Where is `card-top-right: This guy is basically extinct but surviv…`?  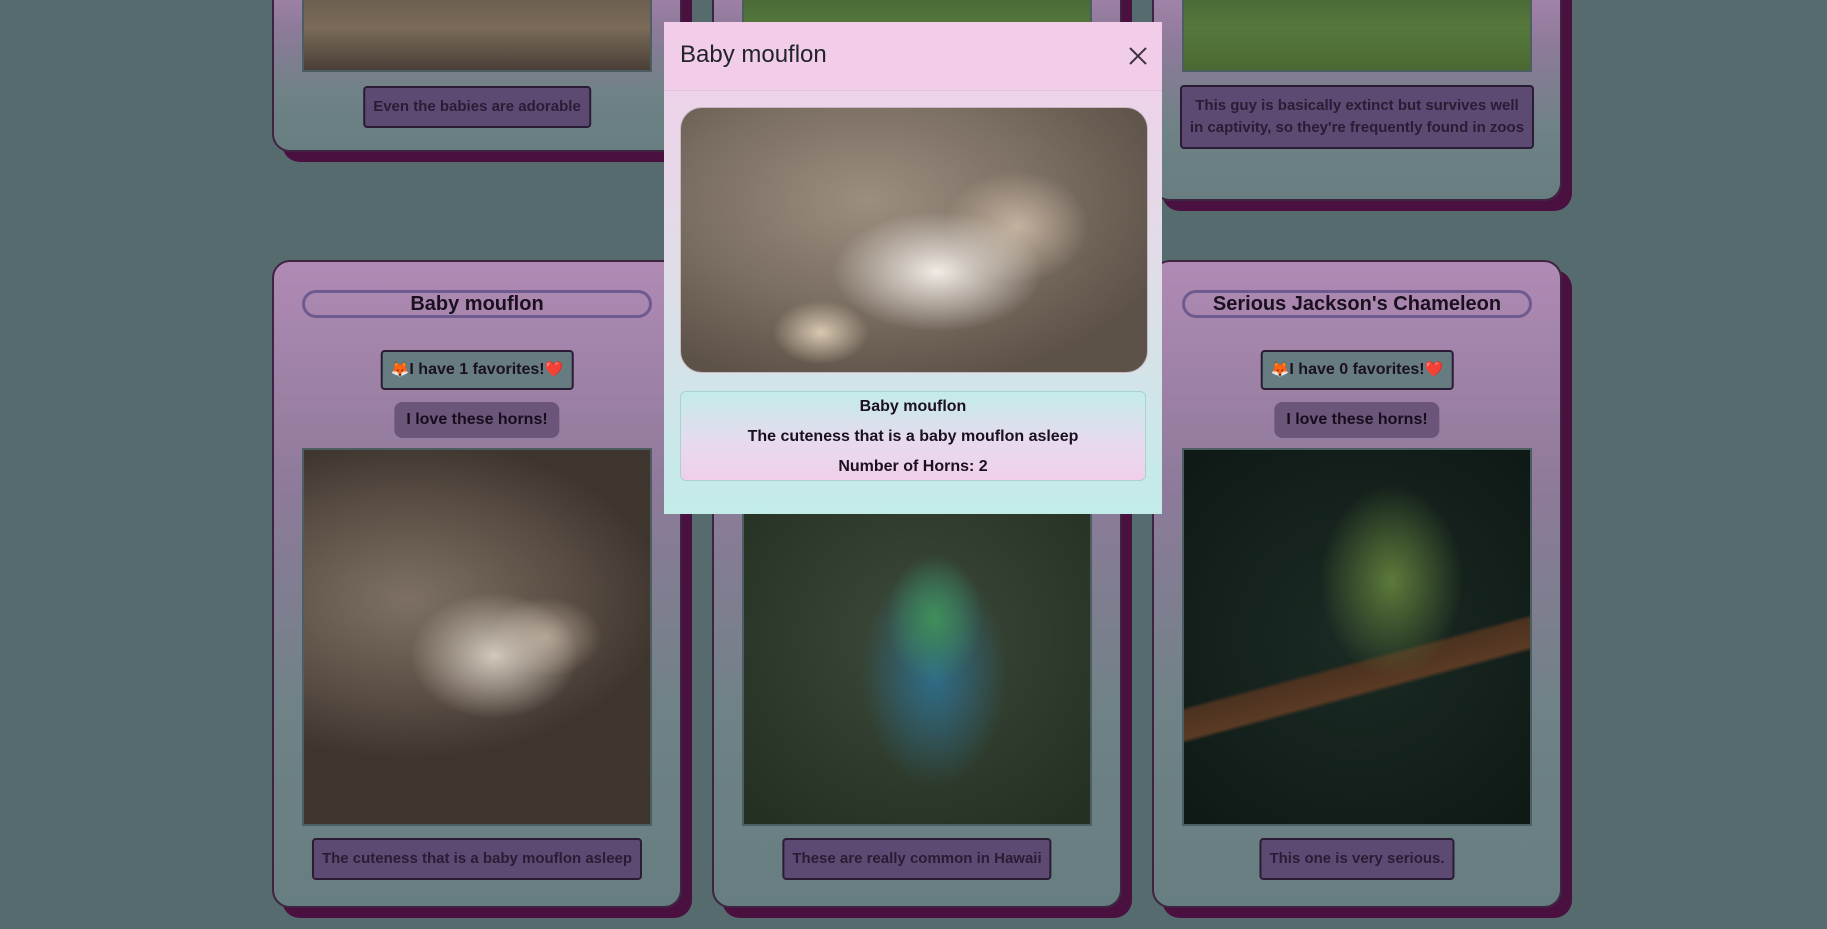
card-top-right: This guy is basically extinct but surviv… is located at coordinates (1357, 100).